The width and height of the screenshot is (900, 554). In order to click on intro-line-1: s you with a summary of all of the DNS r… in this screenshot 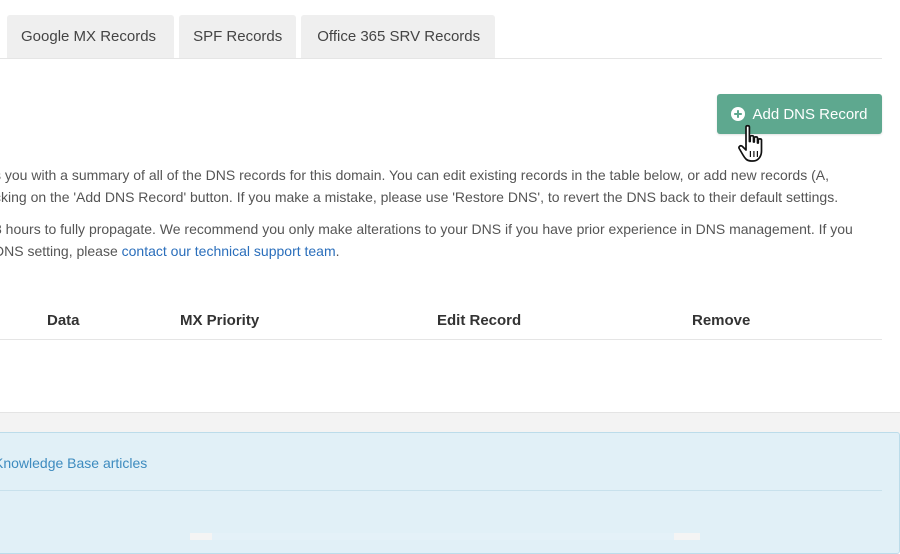, I will do `click(414, 175)`.